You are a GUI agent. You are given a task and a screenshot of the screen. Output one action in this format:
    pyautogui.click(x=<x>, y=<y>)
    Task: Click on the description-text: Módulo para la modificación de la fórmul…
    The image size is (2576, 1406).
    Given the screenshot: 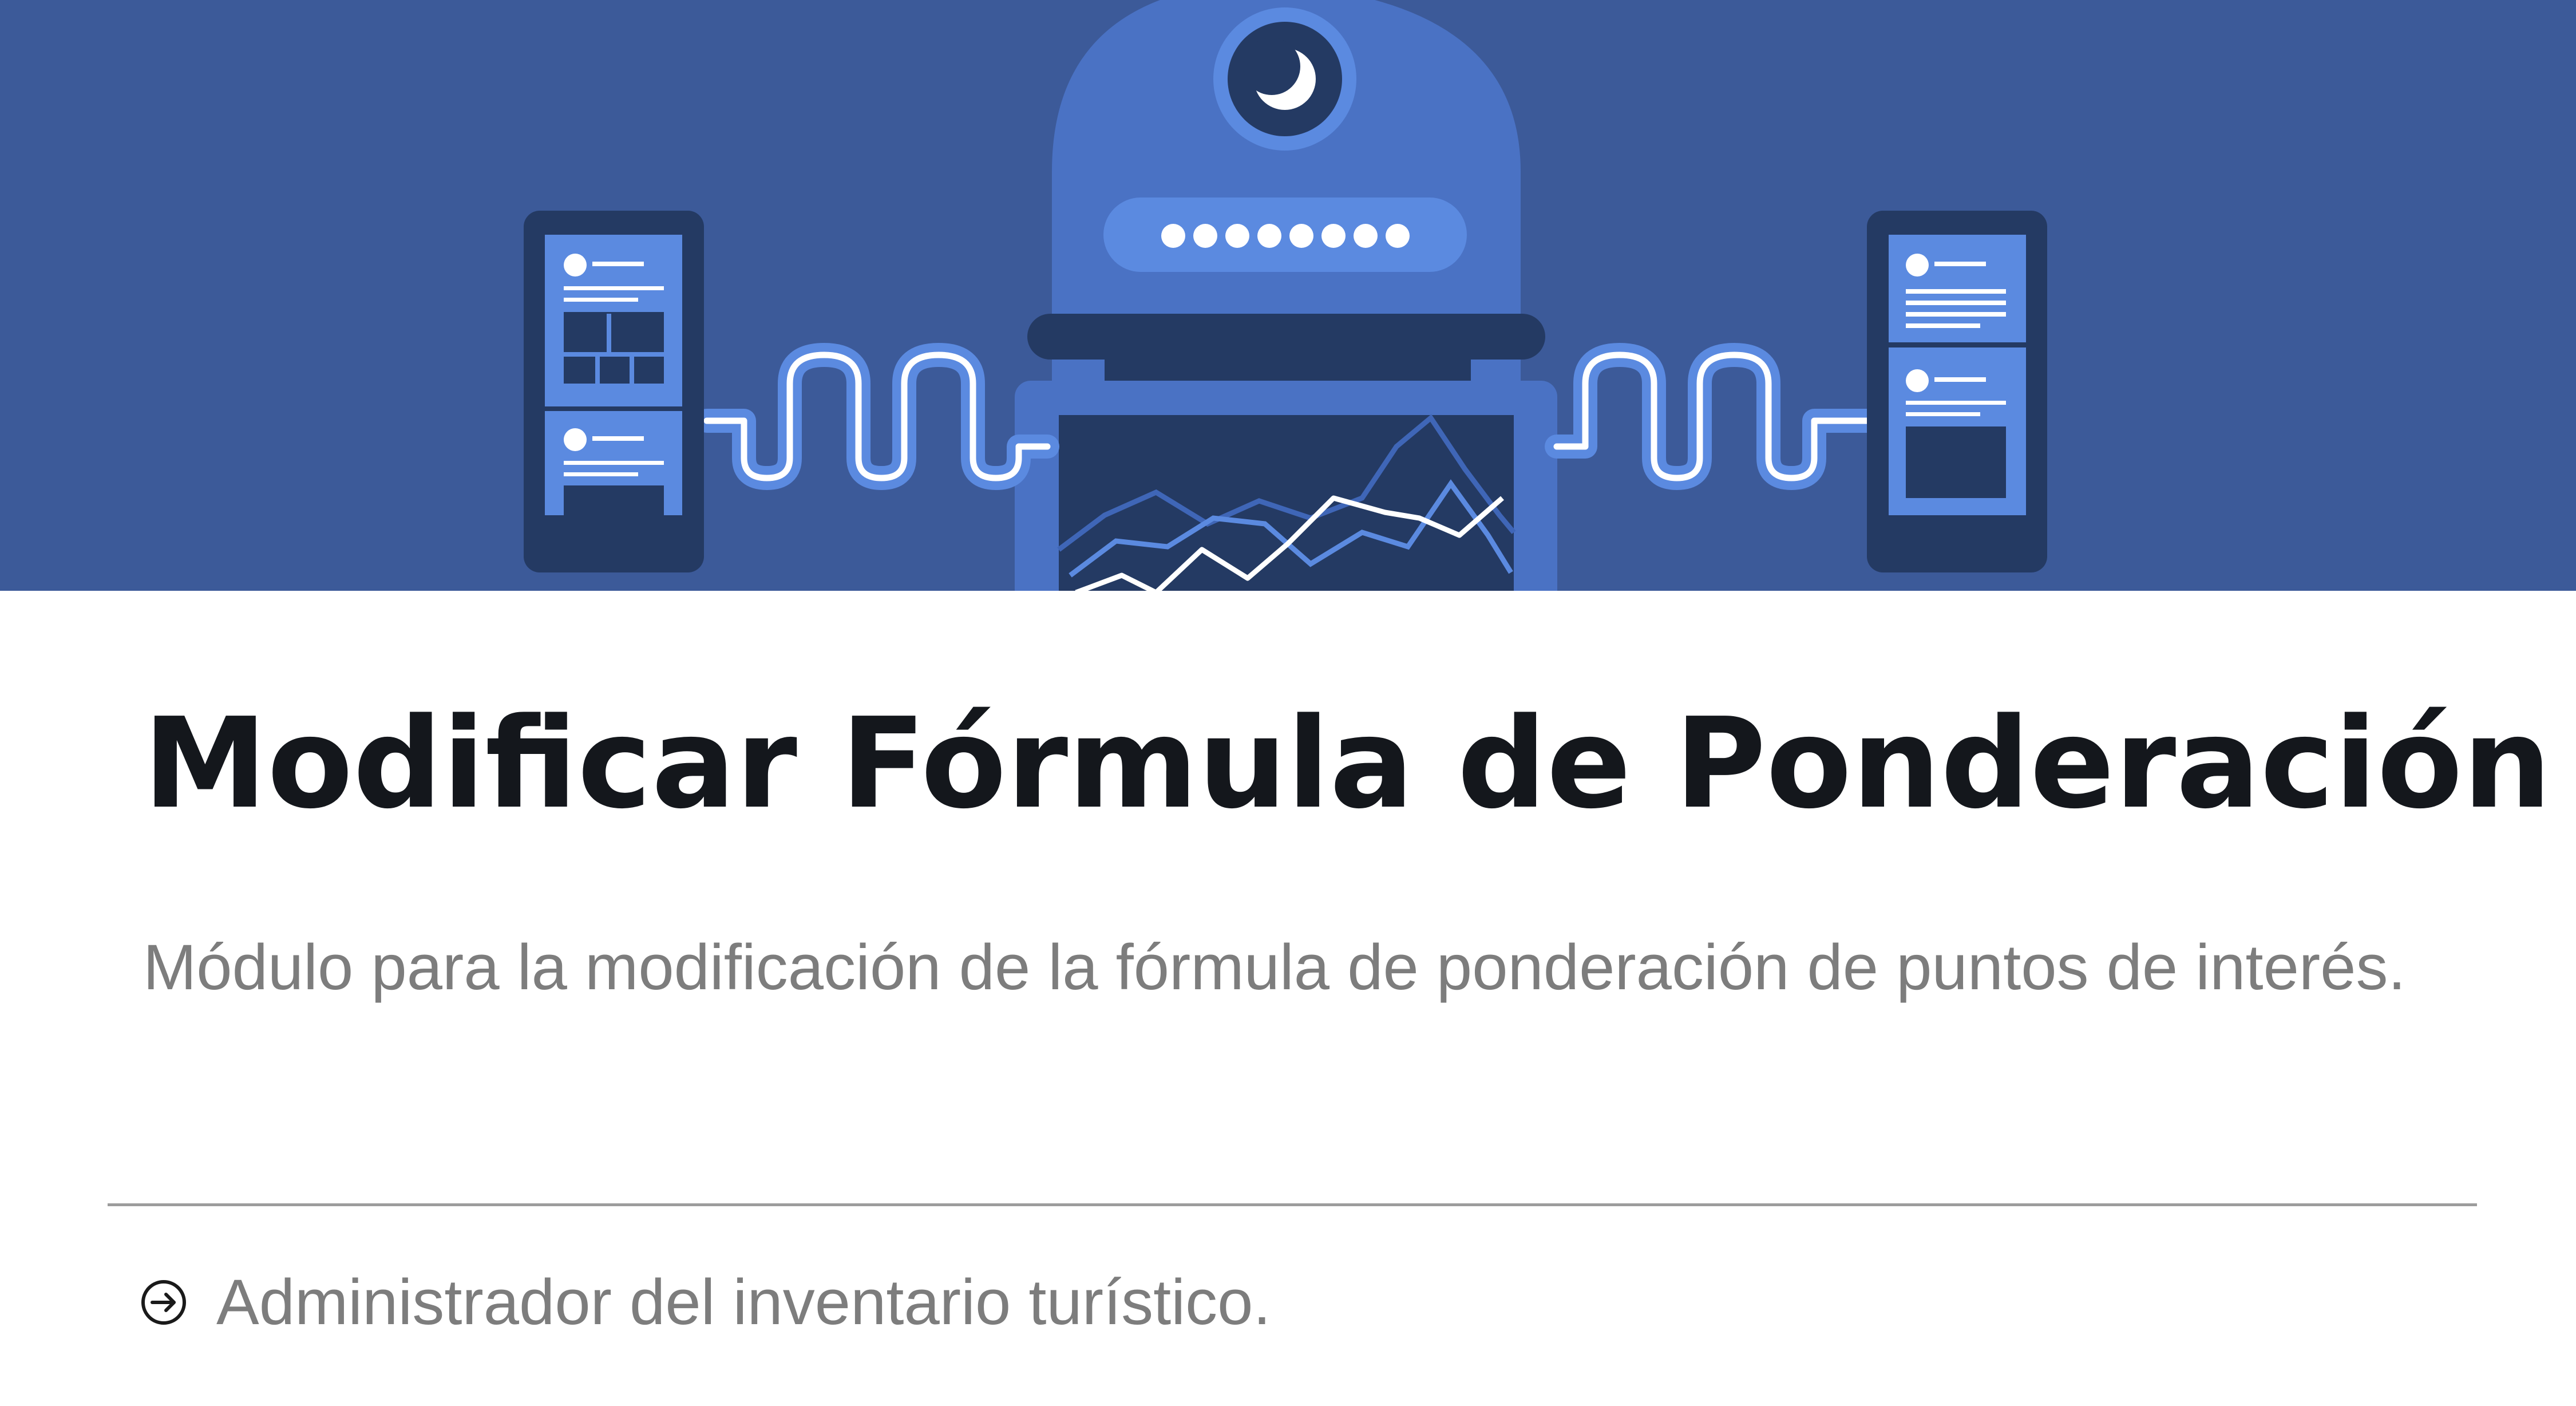 What is the action you would take?
    pyautogui.click(x=1274, y=967)
    